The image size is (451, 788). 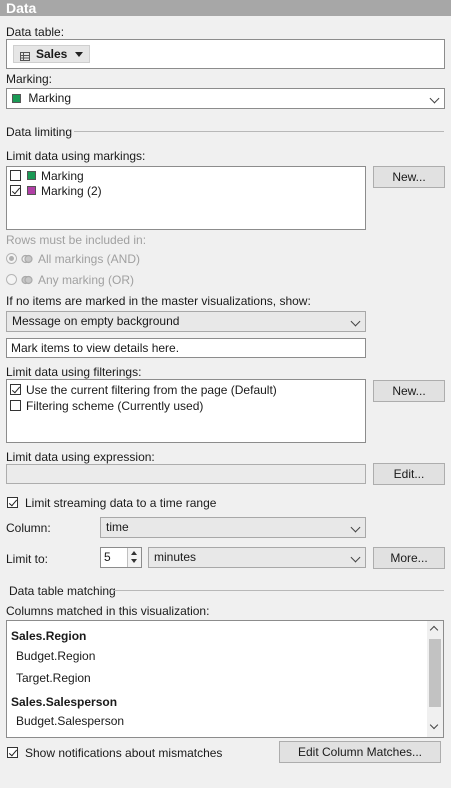 I want to click on notifications-checkbox, so click(x=12, y=752).